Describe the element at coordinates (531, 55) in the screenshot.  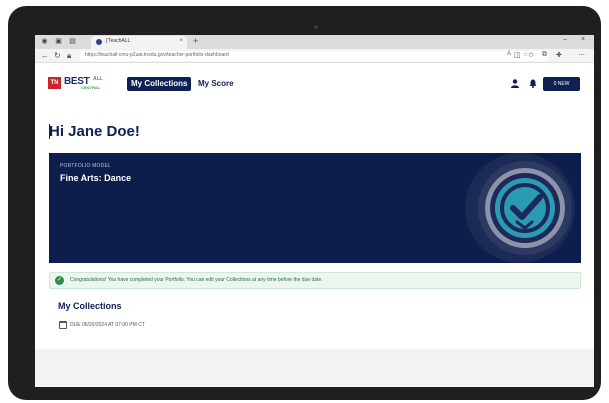
I see `favorites-icon: ✩` at that location.